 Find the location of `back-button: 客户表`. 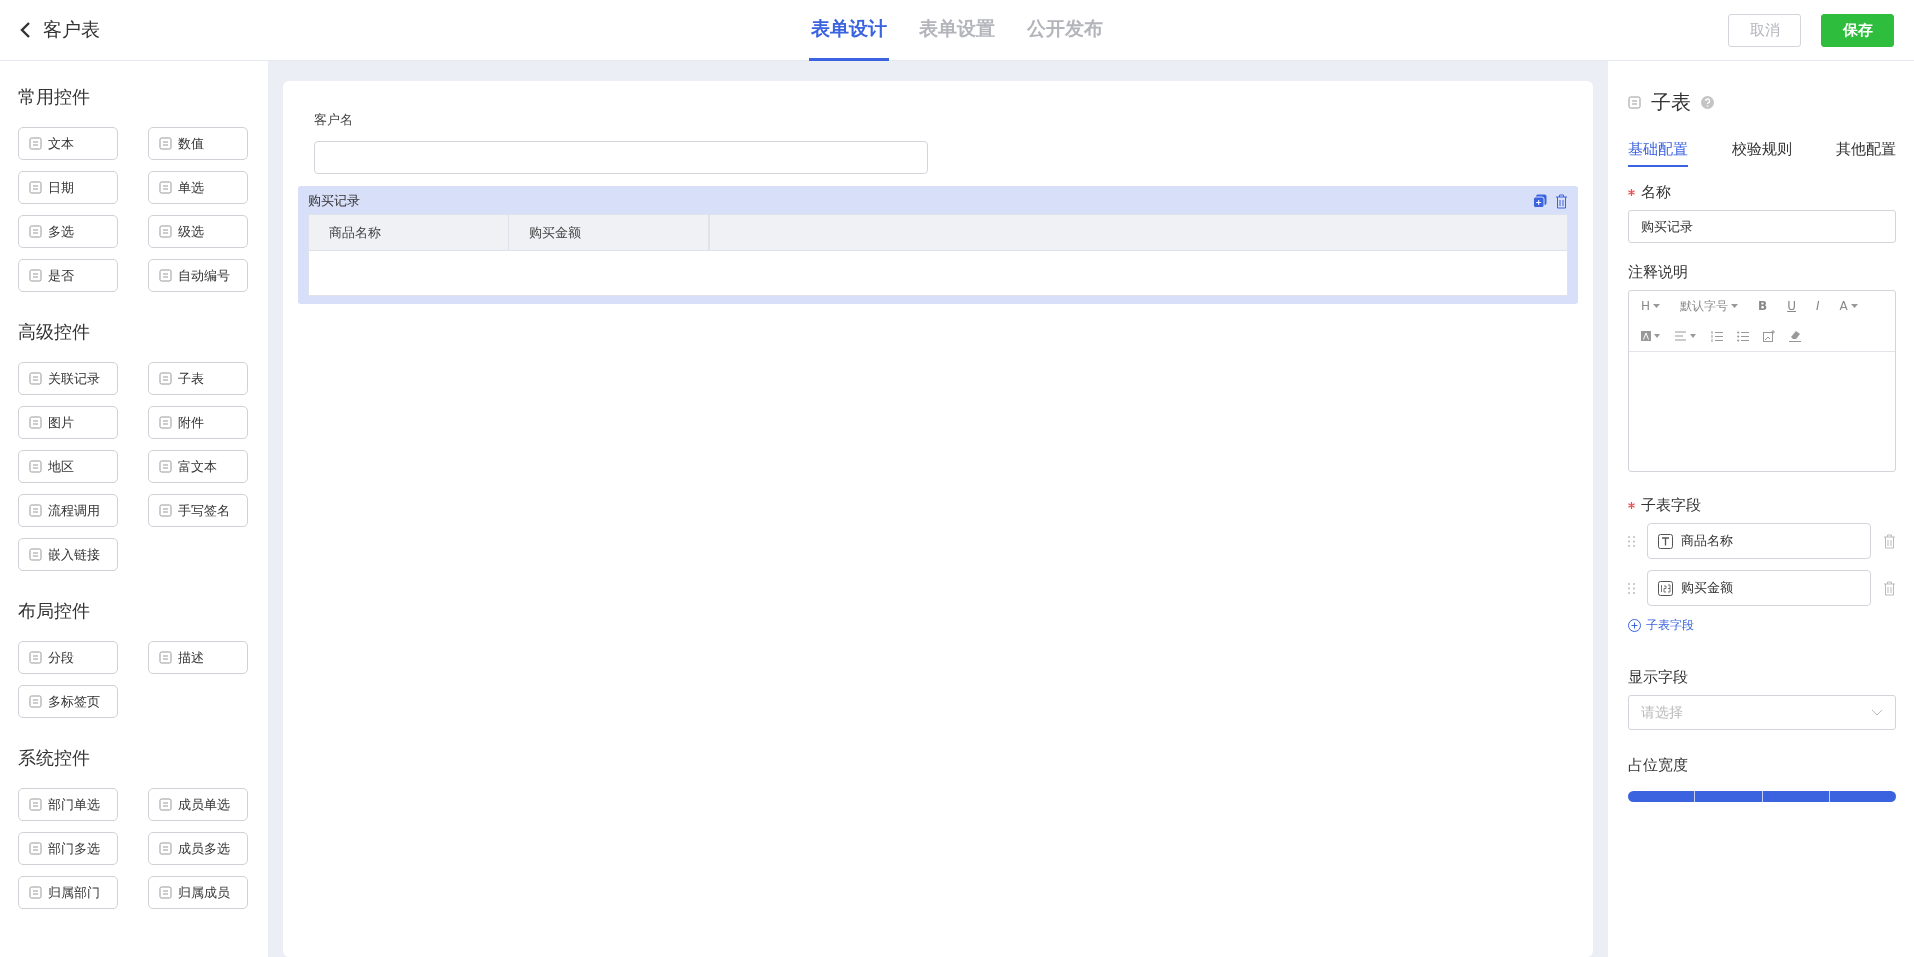

back-button: 客户表 is located at coordinates (60, 30).